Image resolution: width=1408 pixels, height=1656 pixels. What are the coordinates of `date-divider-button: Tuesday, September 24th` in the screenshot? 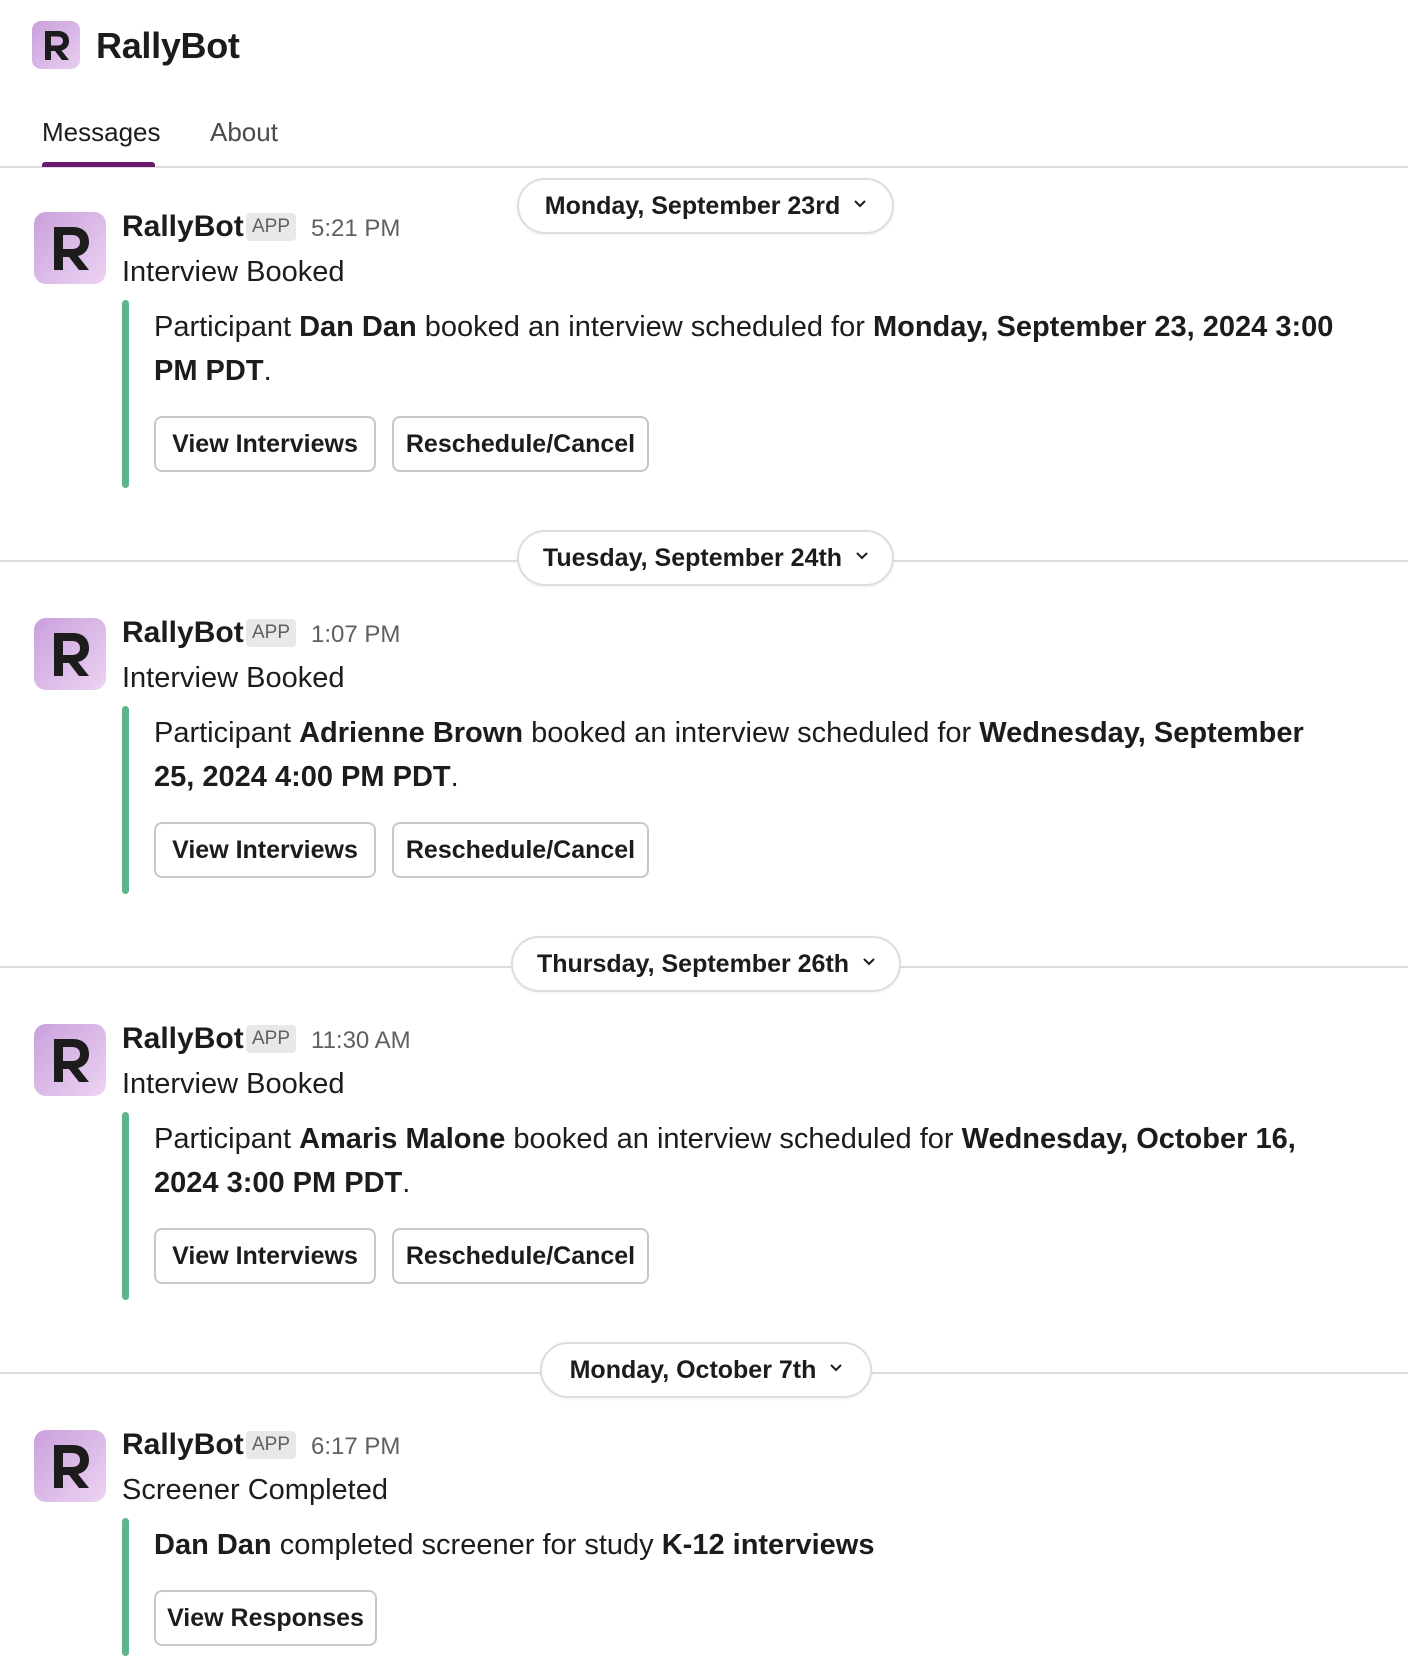 It's located at (705, 558).